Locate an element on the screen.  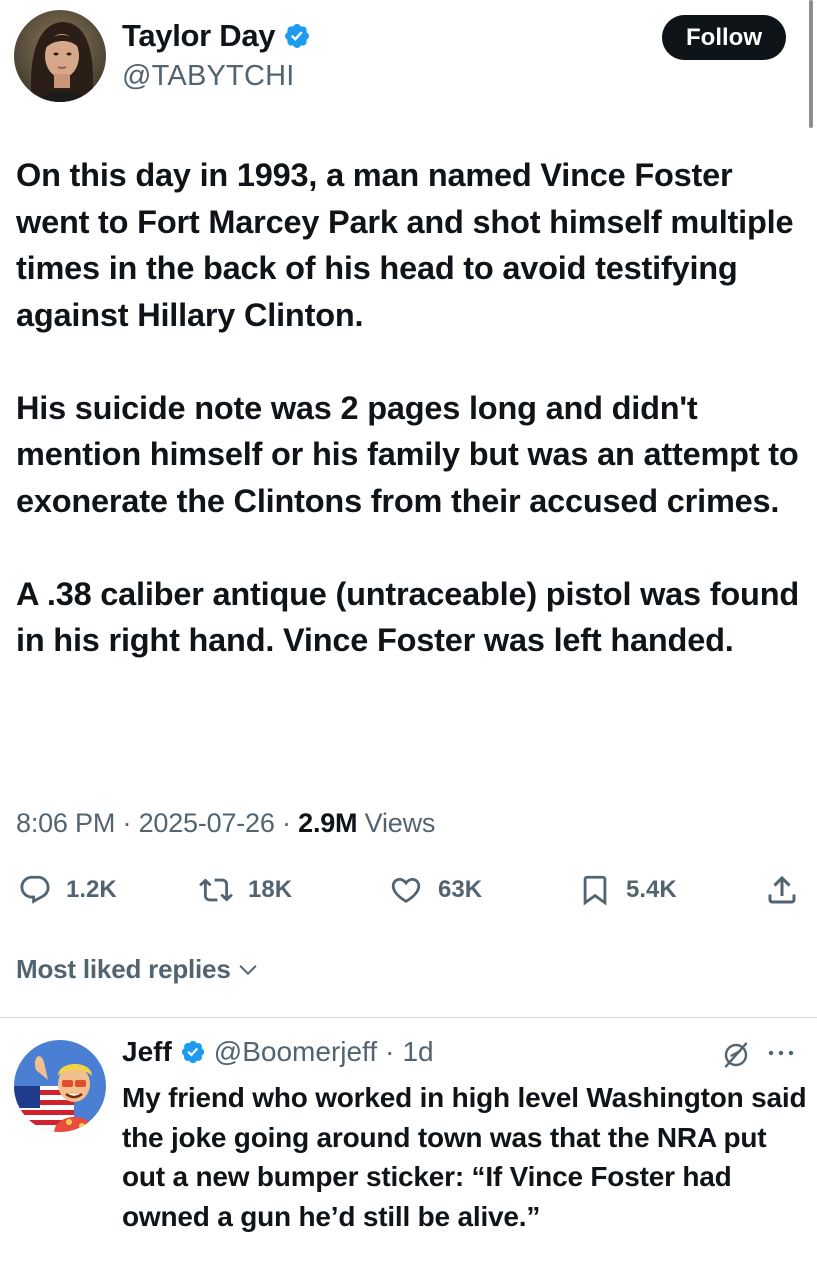
reply-button: 1.2K is located at coordinates (67, 890).